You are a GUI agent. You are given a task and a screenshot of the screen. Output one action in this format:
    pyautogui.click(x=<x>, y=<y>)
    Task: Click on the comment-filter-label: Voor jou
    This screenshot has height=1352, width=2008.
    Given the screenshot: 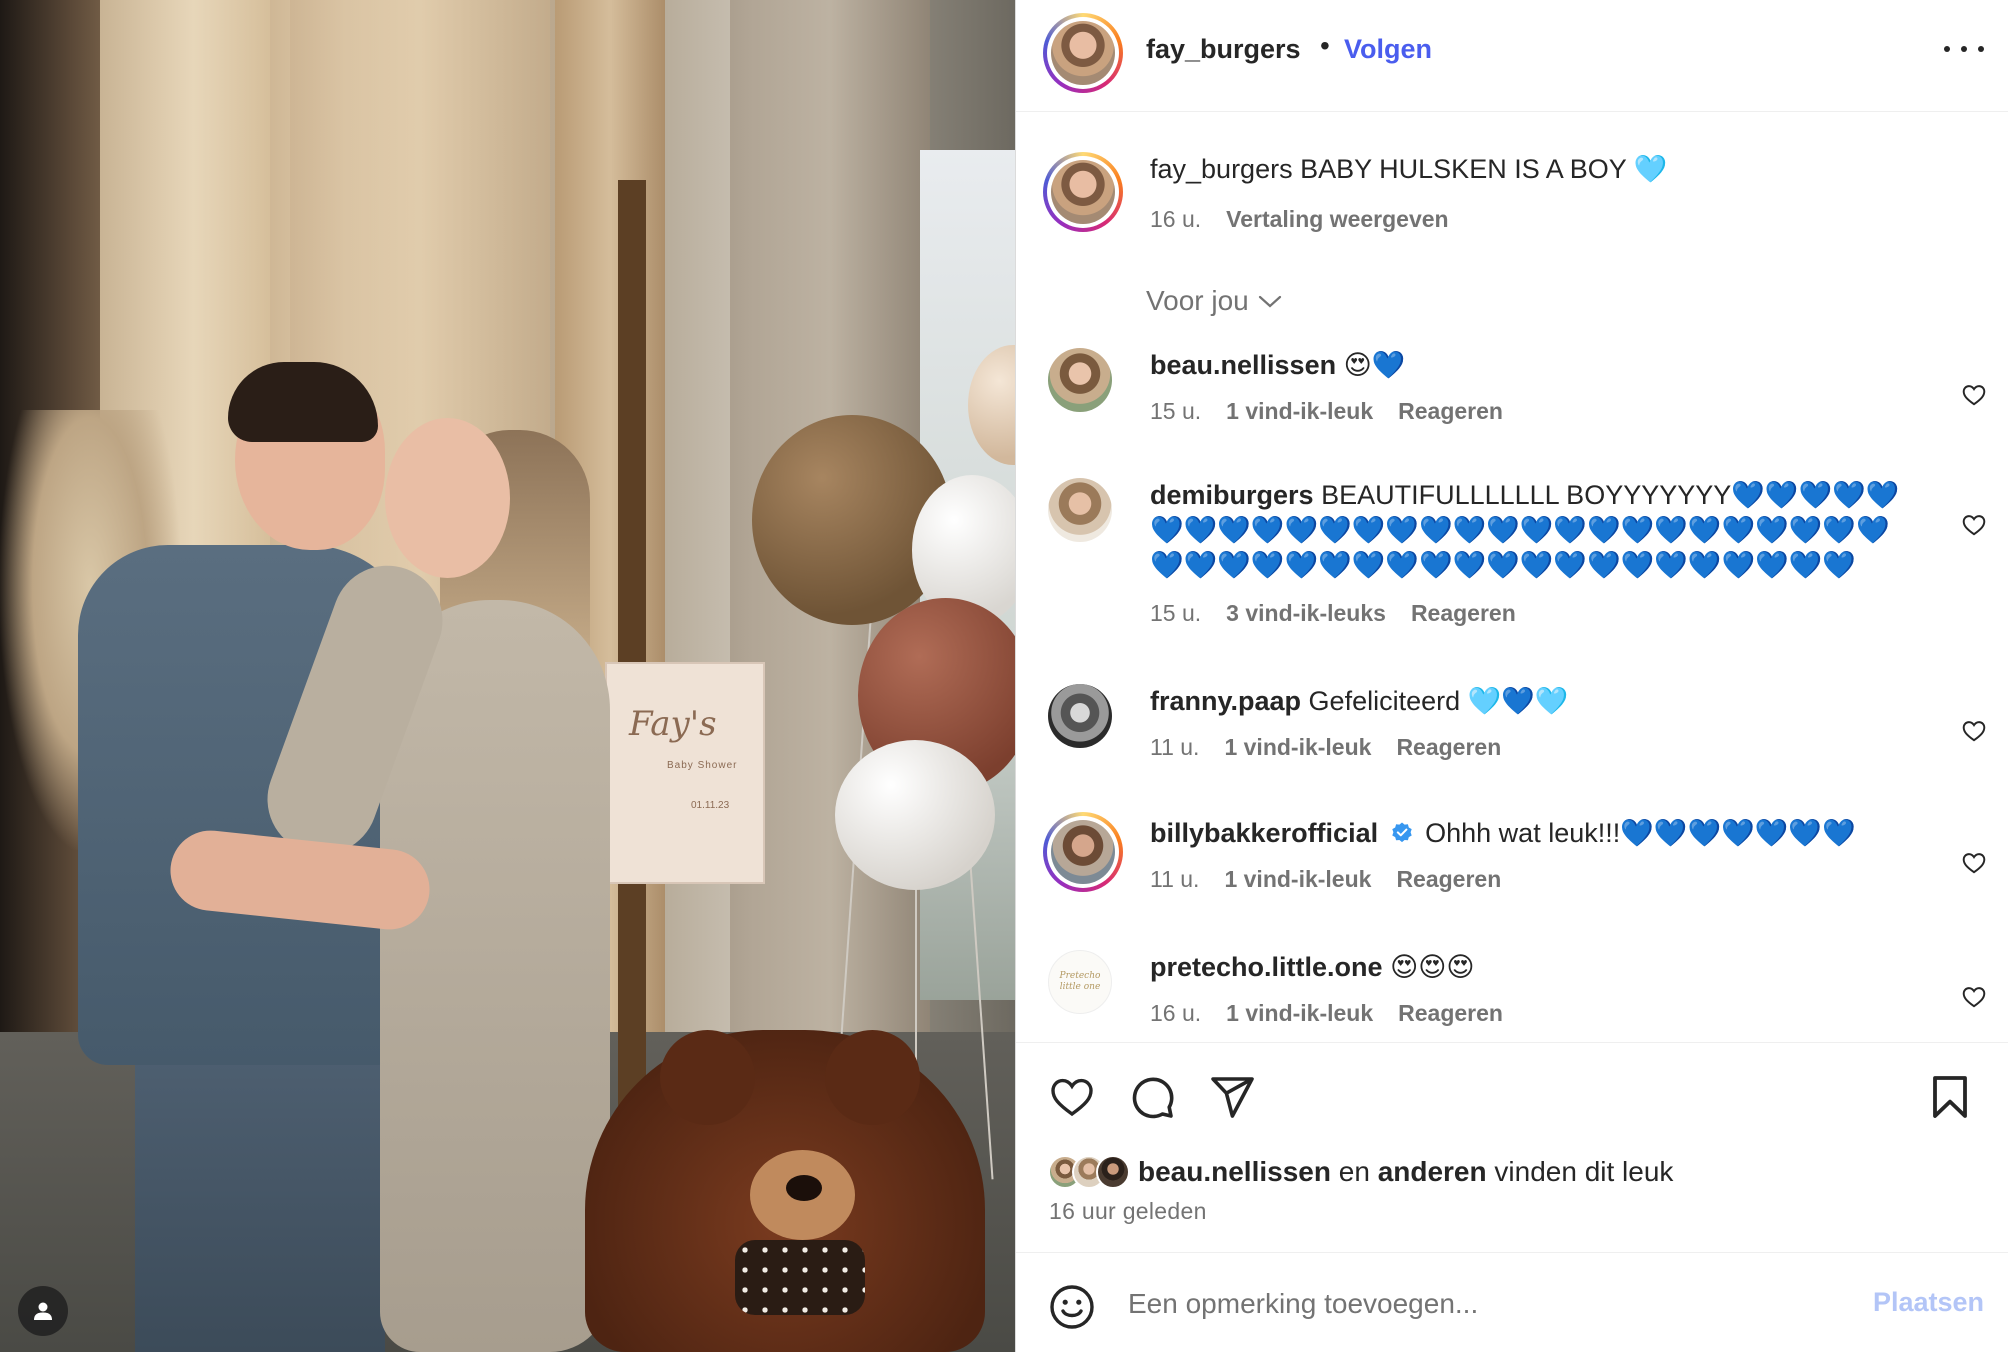 What is the action you would take?
    pyautogui.click(x=1197, y=300)
    